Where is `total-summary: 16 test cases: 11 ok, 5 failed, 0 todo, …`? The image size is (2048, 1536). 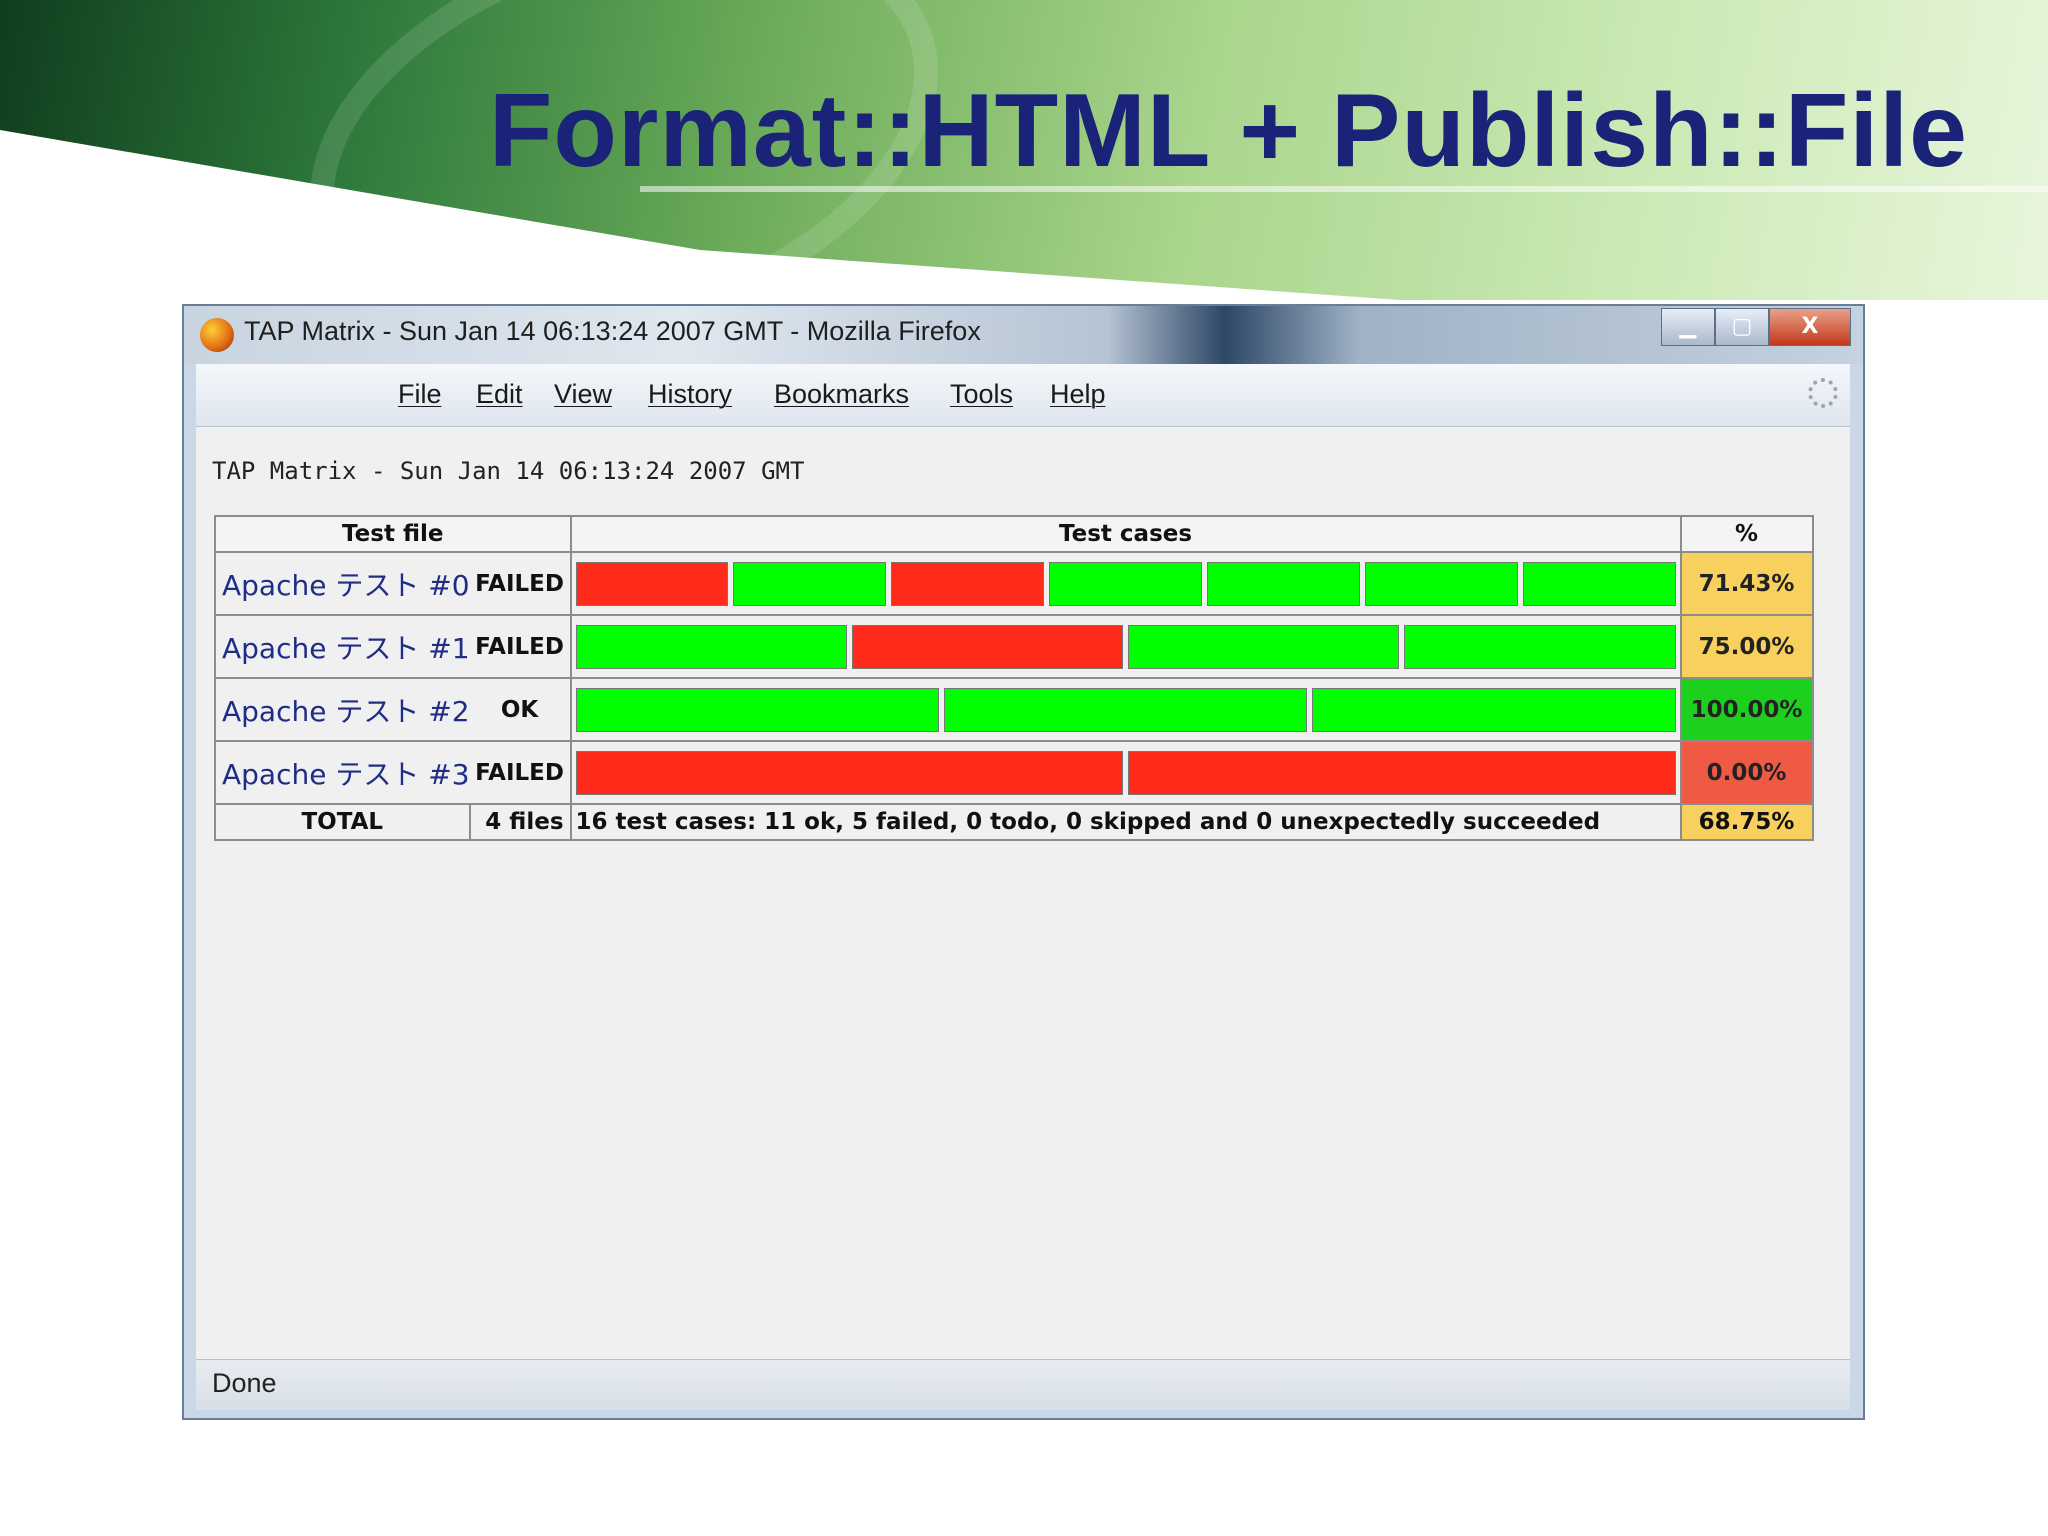
total-summary: 16 test cases: 11 ok, 5 failed, 0 todo, … is located at coordinates (1125, 822).